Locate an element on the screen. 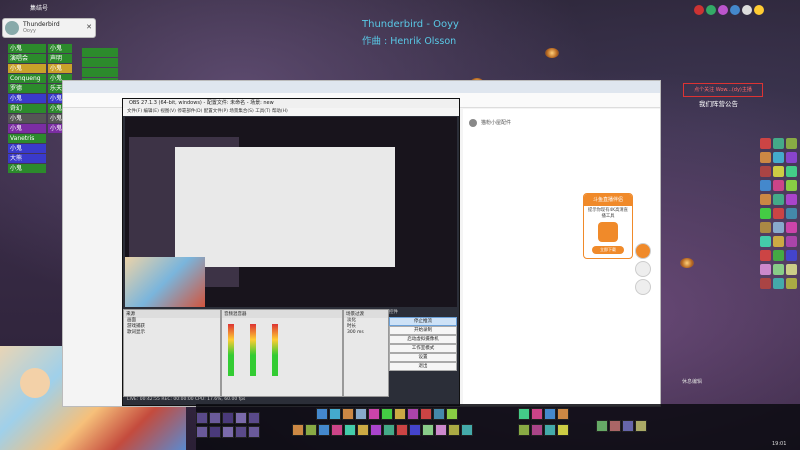 This screenshot has height=450, width=800. raid-frame: 声明 is located at coordinates (60, 58).